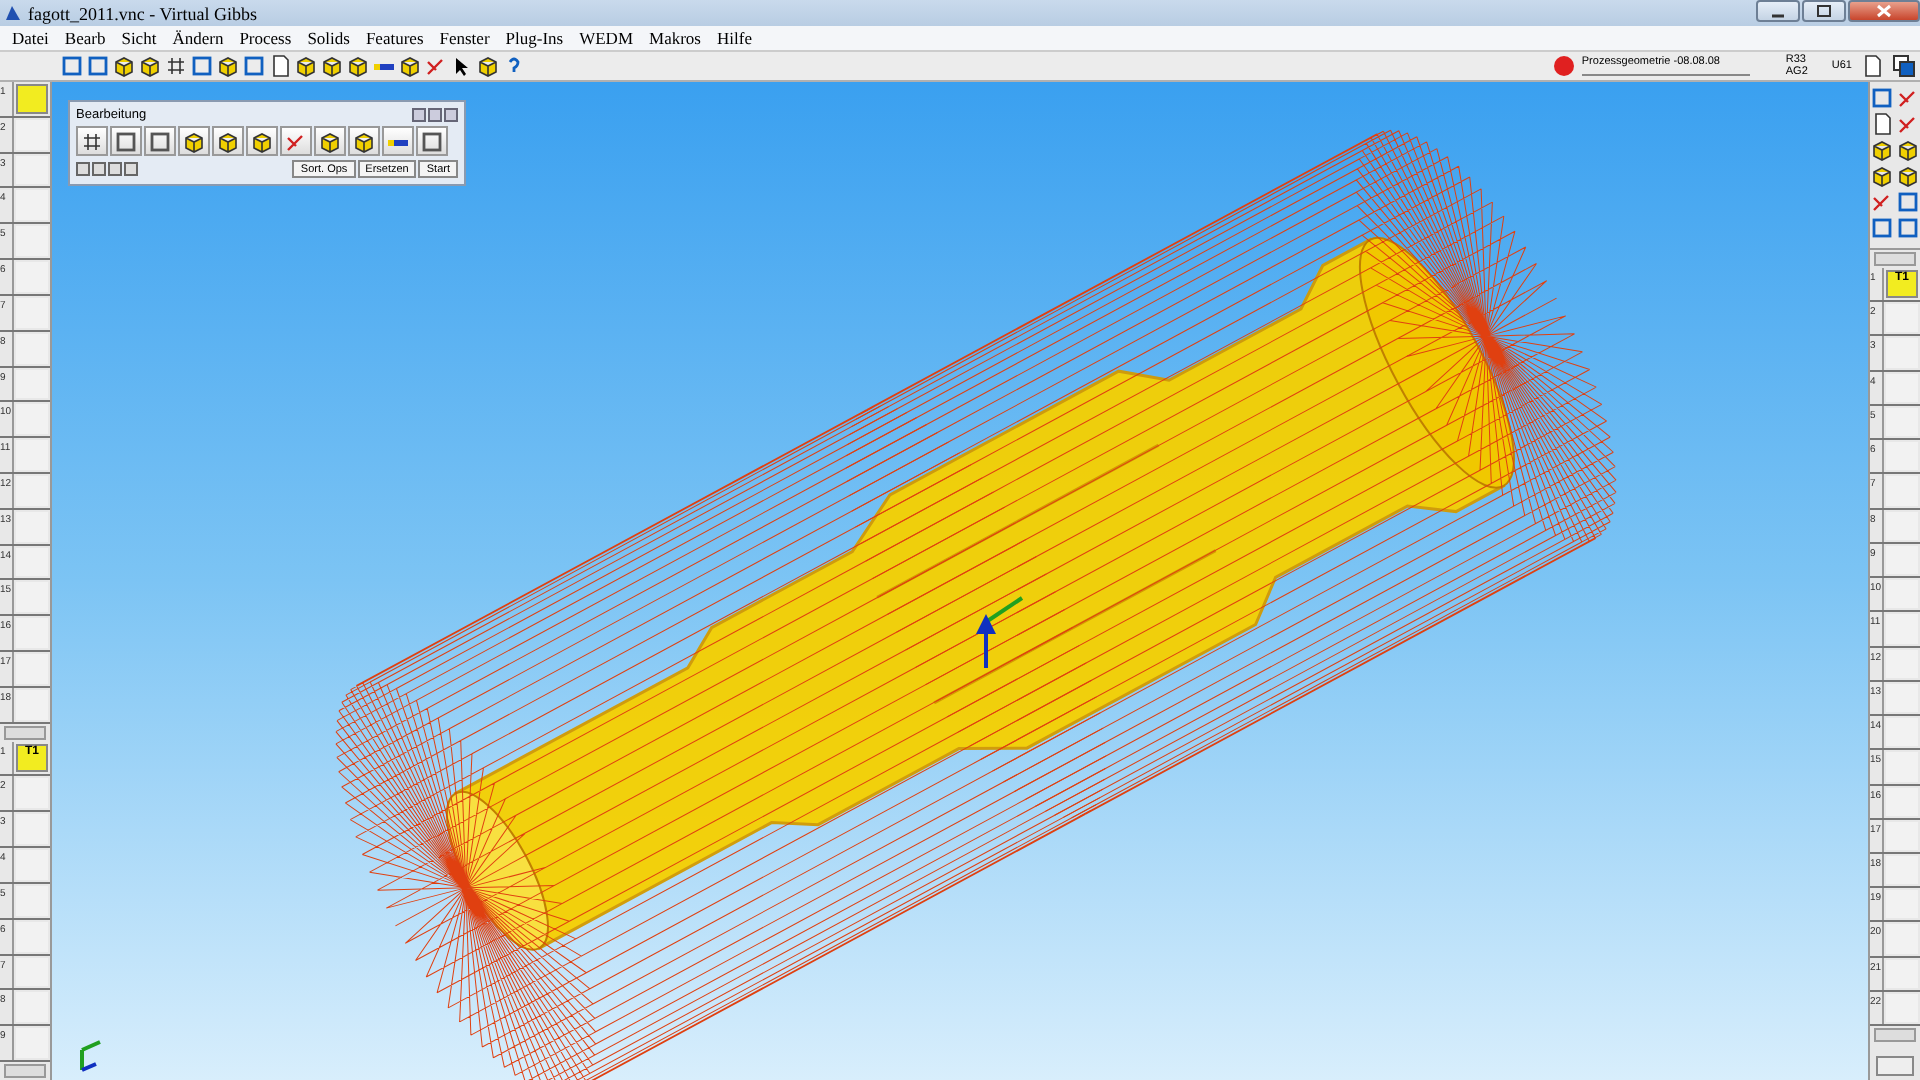 This screenshot has height=1080, width=1920. I want to click on expand-button, so click(131, 169).